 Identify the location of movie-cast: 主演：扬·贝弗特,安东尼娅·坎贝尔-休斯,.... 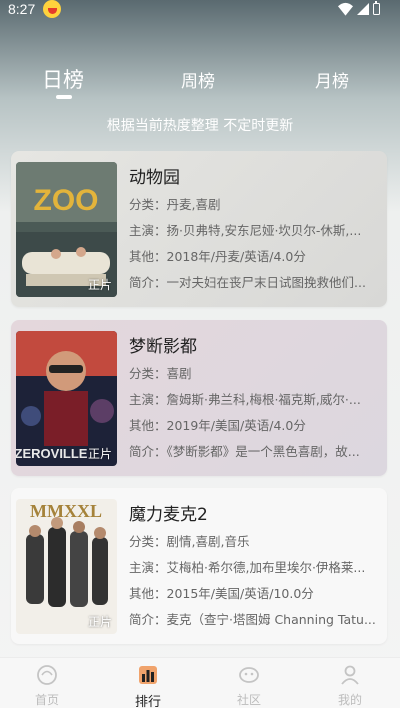
(245, 230).